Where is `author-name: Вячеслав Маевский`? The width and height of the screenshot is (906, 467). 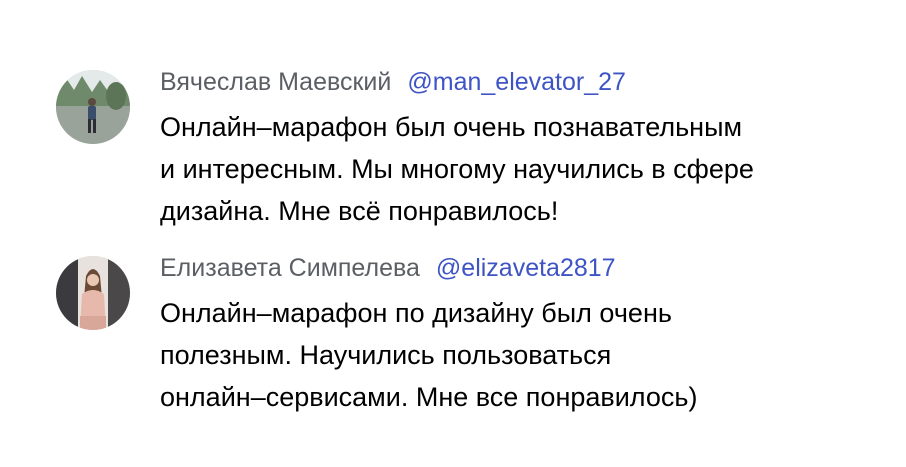
author-name: Вячеслав Маевский is located at coordinates (276, 81).